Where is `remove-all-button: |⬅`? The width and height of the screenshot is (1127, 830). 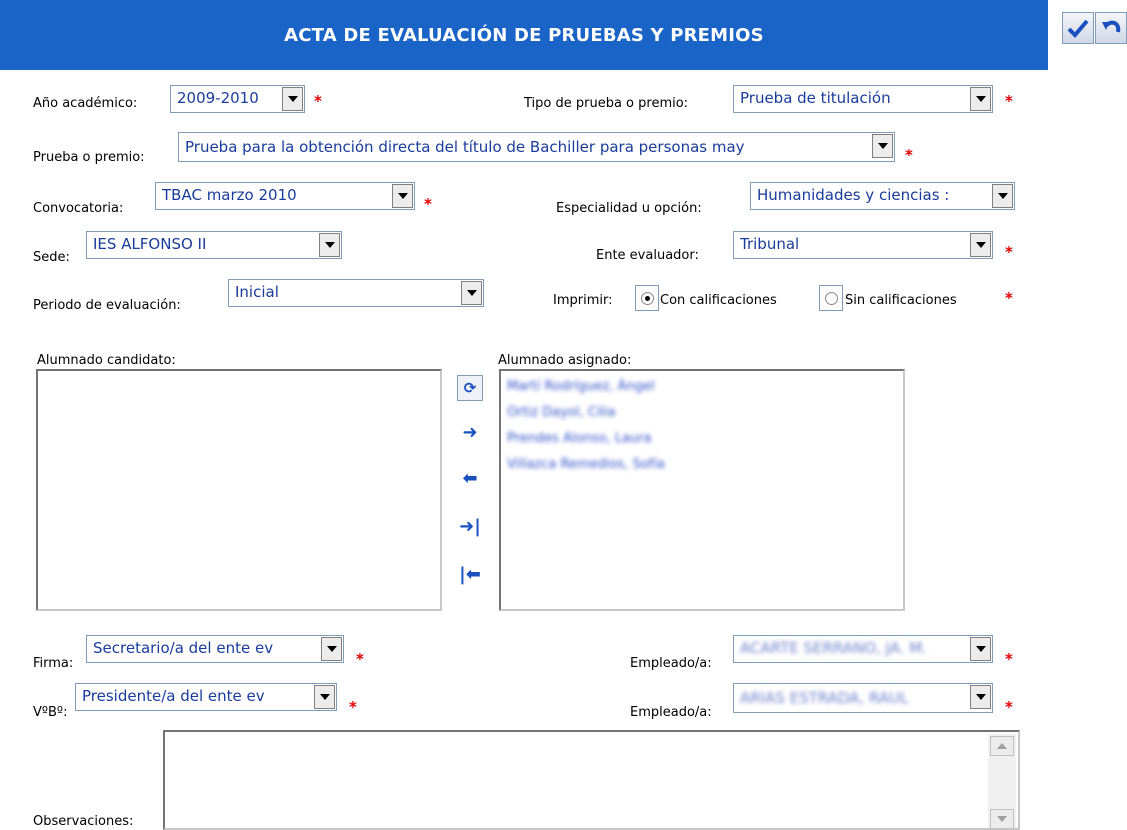
remove-all-button: |⬅ is located at coordinates (470, 574).